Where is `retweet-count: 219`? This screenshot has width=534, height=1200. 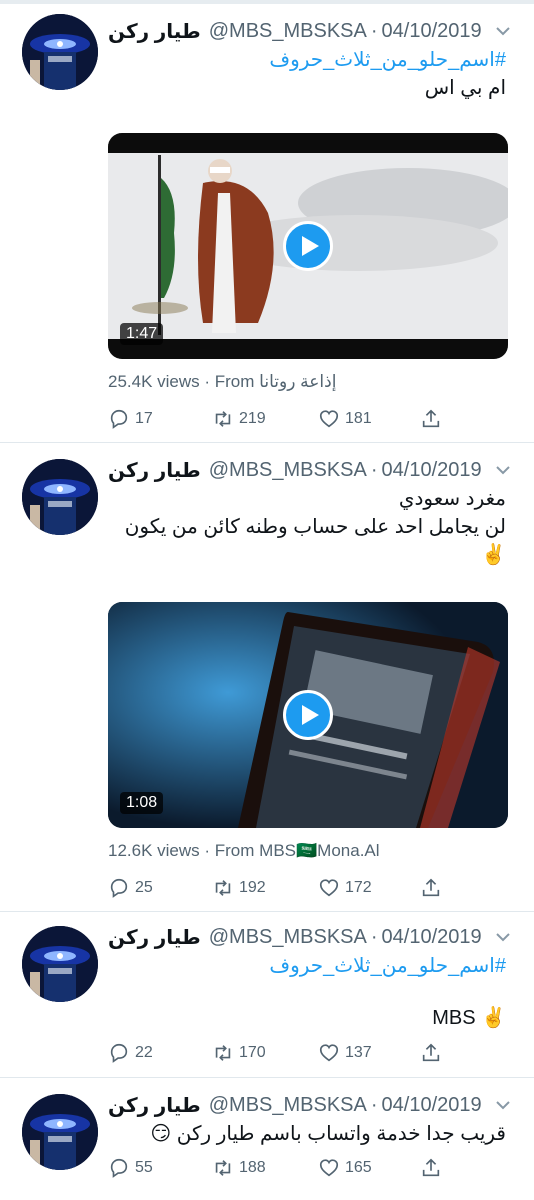 retweet-count: 219 is located at coordinates (252, 418).